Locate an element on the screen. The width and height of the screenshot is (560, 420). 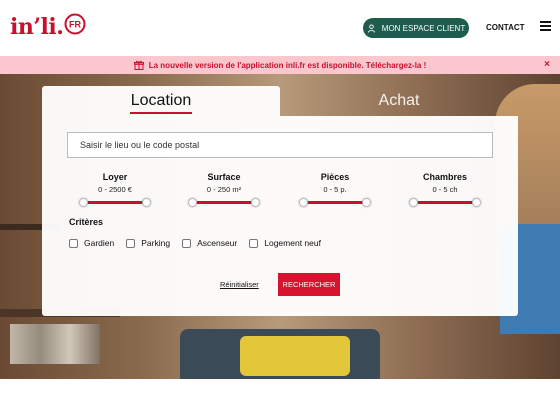
espace-client-label: MON ESPACE CLIENT is located at coordinates (423, 28).